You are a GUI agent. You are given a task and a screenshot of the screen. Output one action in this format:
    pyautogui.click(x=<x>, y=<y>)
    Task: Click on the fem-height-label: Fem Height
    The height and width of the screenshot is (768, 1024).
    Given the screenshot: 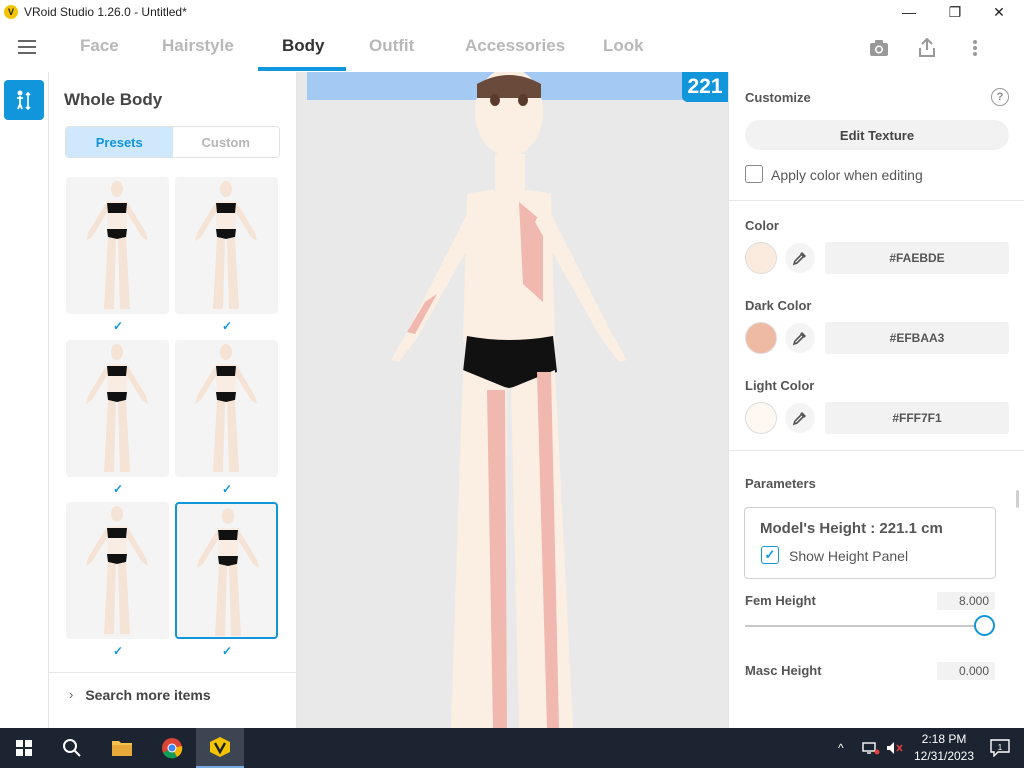 What is the action you would take?
    pyautogui.click(x=780, y=600)
    